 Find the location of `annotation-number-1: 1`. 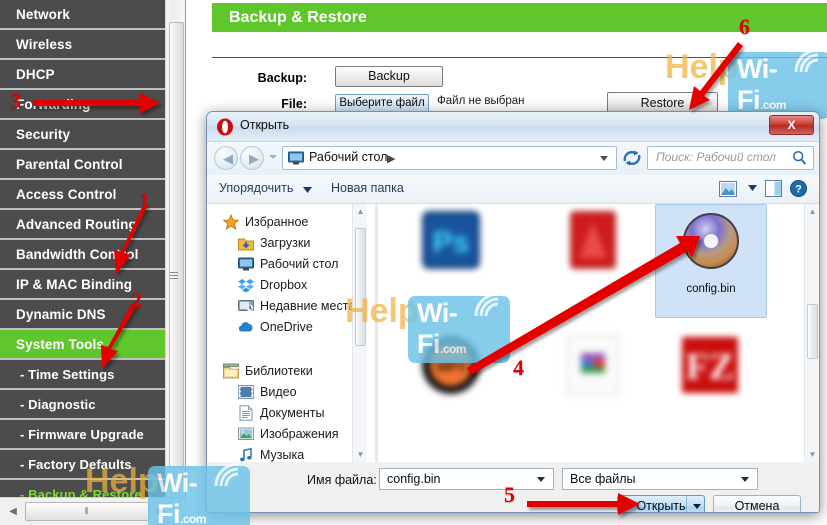

annotation-number-1: 1 is located at coordinates (144, 200).